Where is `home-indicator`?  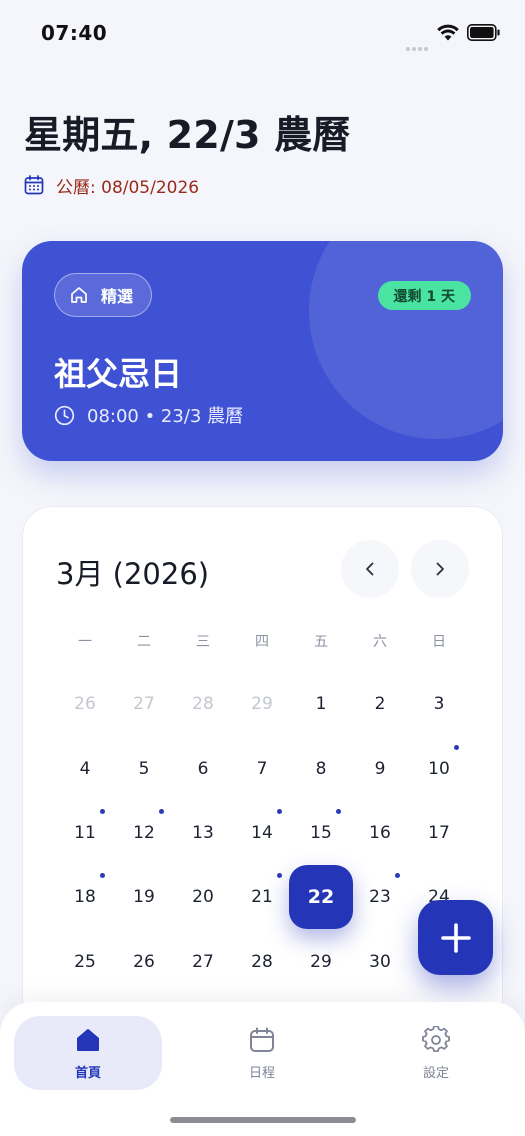
home-indicator is located at coordinates (263, 1120).